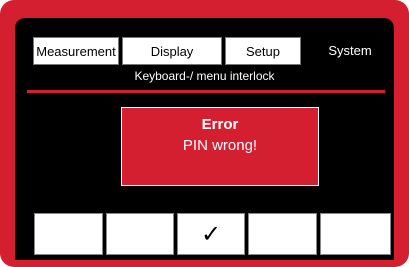 The width and height of the screenshot is (409, 267). Describe the element at coordinates (263, 51) in the screenshot. I see `tab-setup: Setup` at that location.